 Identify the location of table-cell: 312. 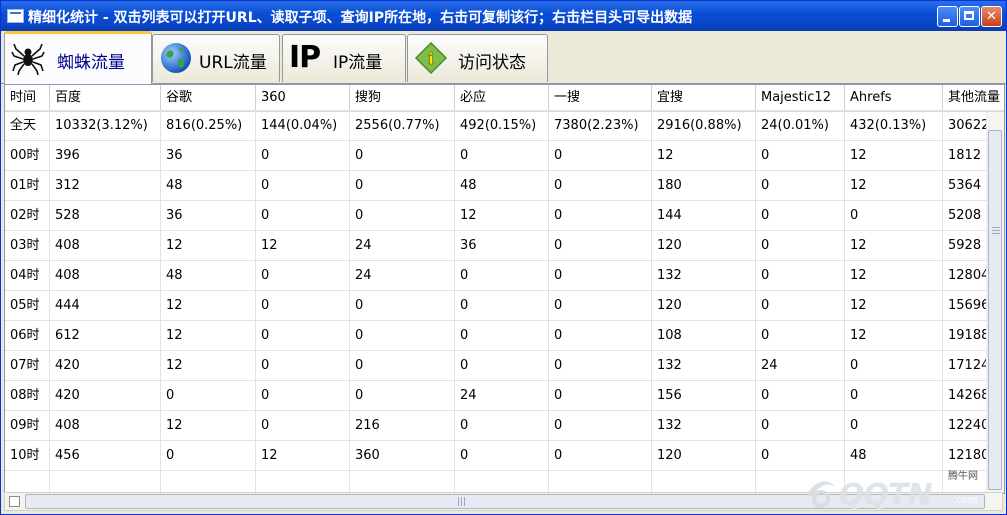
(105, 186).